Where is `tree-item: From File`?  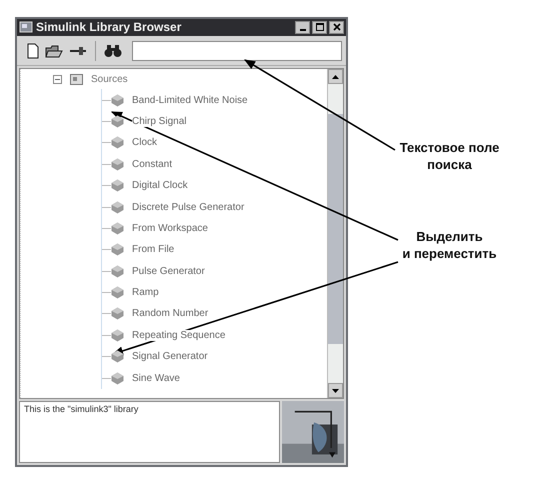 tree-item: From File is located at coordinates (153, 250).